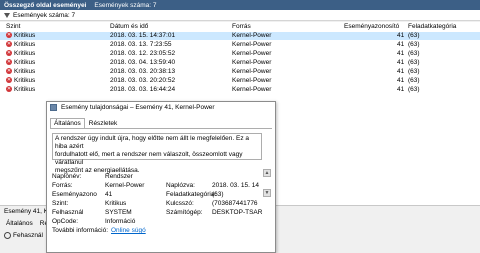  Describe the element at coordinates (267, 173) in the screenshot. I see `scroll-up-icon: ▲` at that location.